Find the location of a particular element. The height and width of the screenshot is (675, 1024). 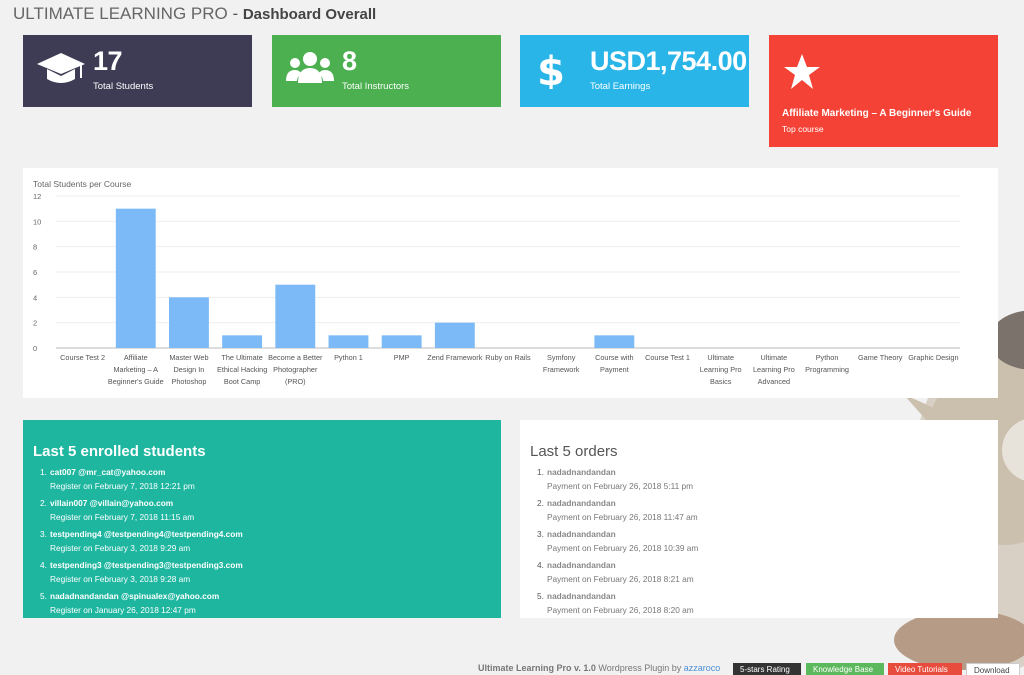

author-link: azzaroco is located at coordinates (702, 668).